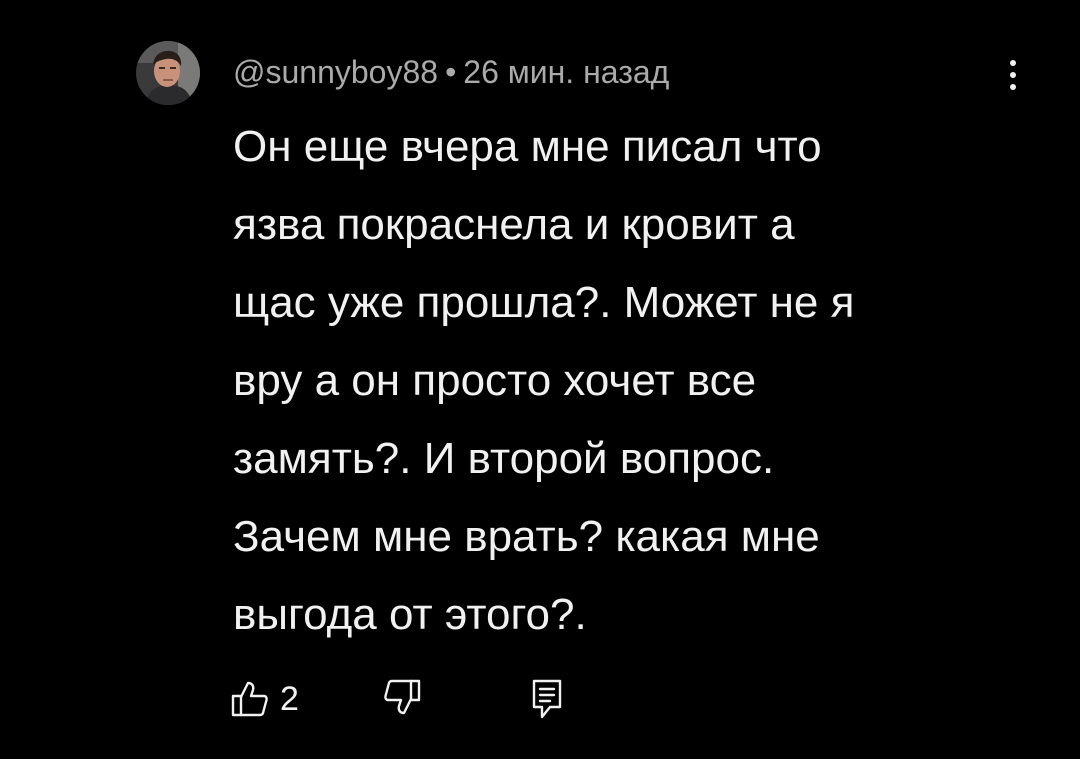 This screenshot has width=1080, height=759. I want to click on like-button: 2, so click(264, 699).